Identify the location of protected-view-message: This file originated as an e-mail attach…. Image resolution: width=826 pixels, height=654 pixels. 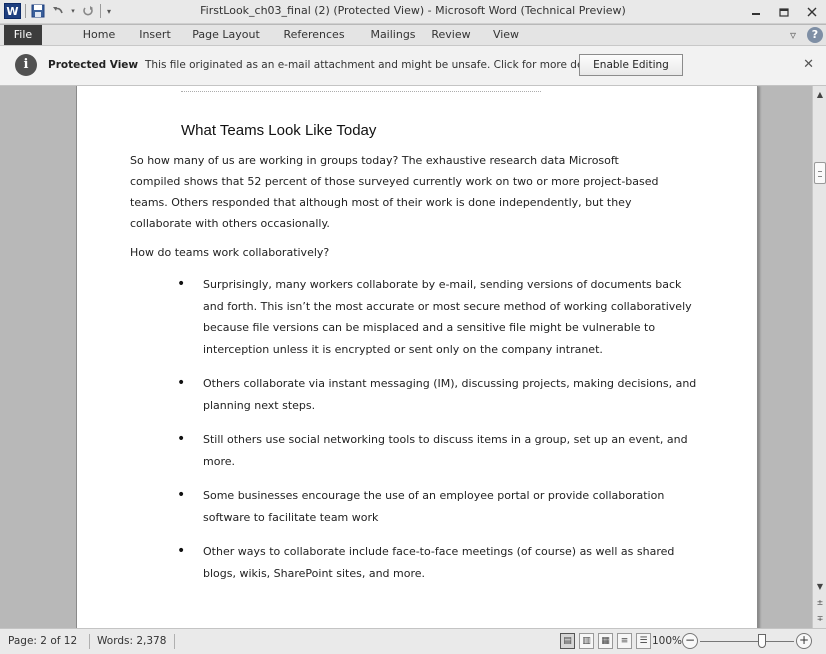
(377, 65).